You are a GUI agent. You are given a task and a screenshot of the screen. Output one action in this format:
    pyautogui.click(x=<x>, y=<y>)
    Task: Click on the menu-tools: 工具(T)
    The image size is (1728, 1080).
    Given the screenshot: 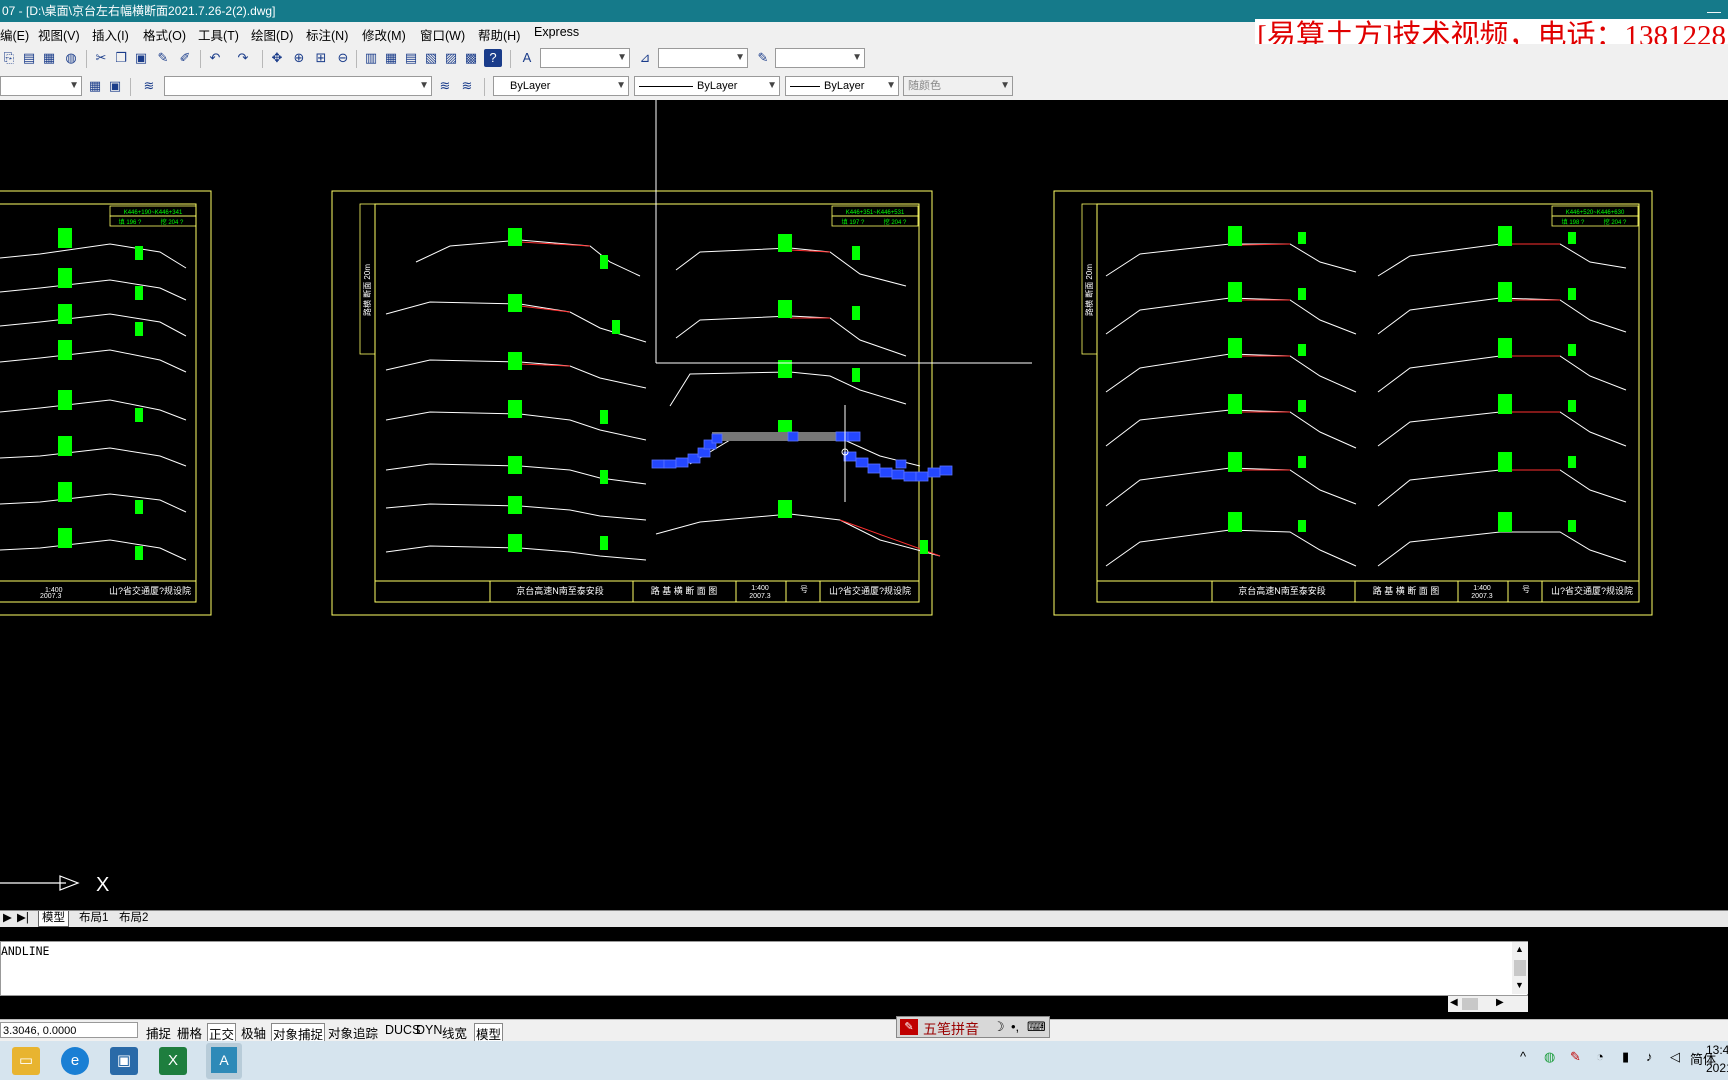 What is the action you would take?
    pyautogui.click(x=218, y=34)
    